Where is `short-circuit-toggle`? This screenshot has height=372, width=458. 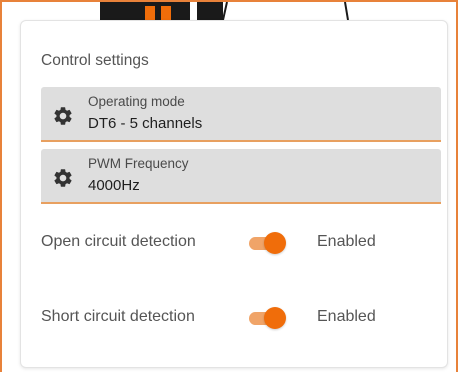
short-circuit-toggle is located at coordinates (266, 318).